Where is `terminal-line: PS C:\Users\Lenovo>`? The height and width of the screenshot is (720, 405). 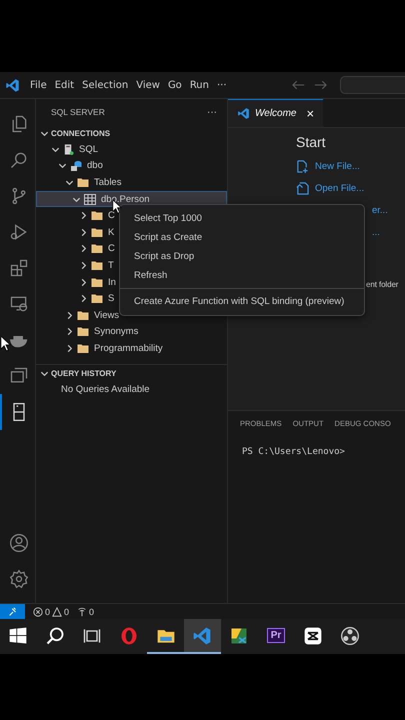
terminal-line: PS C:\Users\Lenovo> is located at coordinates (293, 451).